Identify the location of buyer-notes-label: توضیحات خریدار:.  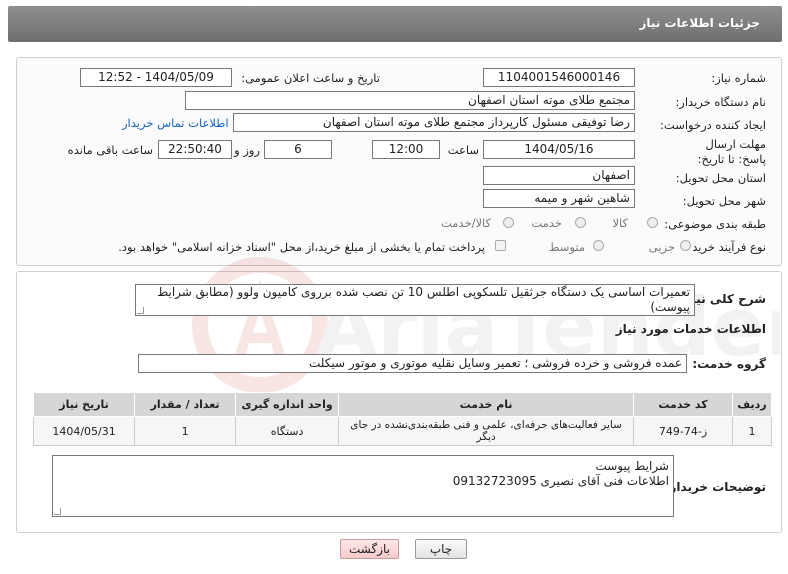
(715, 487).